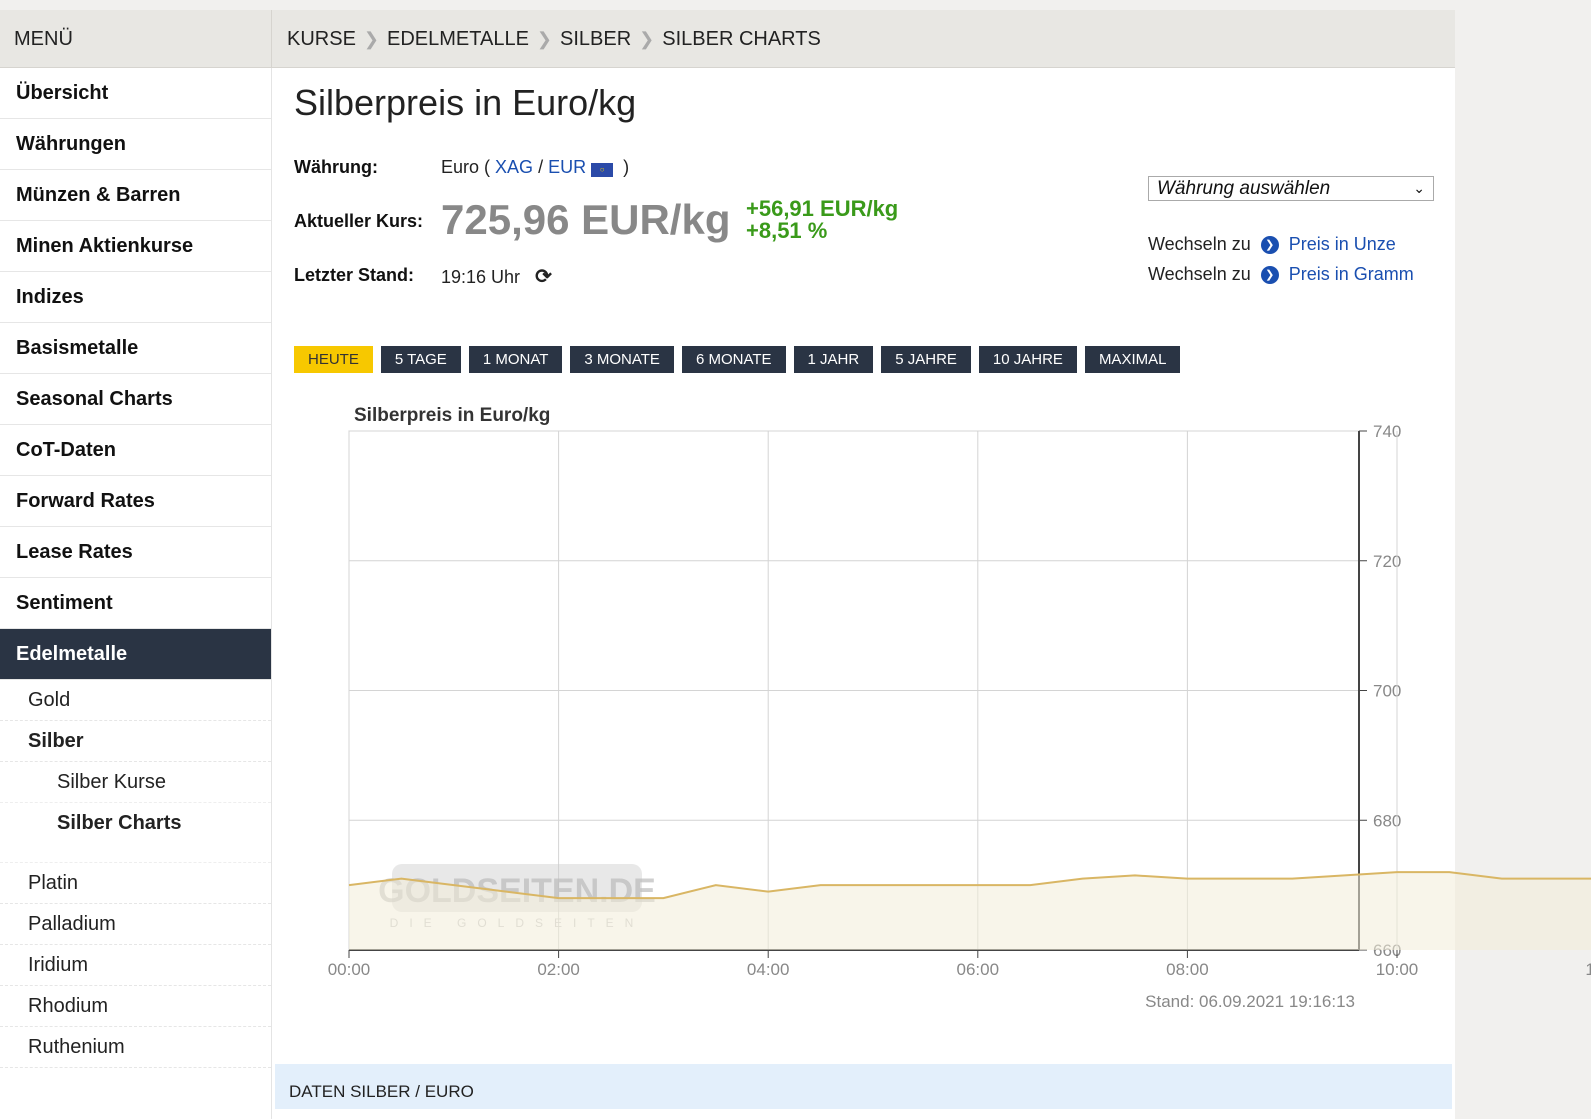 The height and width of the screenshot is (1119, 1591). Describe the element at coordinates (1588, 969) in the screenshot. I see `x-tick-label: 12:00` at that location.